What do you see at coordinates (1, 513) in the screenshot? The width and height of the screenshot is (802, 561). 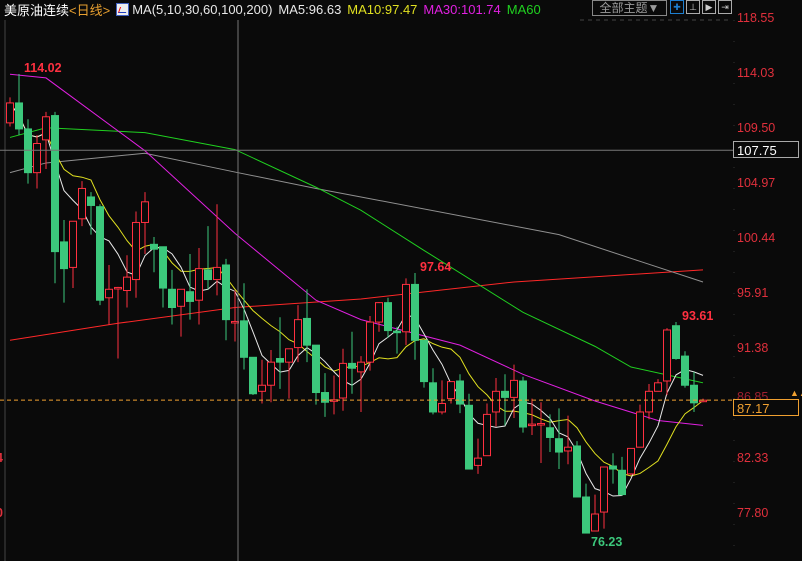 I see `left-axis-fragment: 0` at bounding box center [1, 513].